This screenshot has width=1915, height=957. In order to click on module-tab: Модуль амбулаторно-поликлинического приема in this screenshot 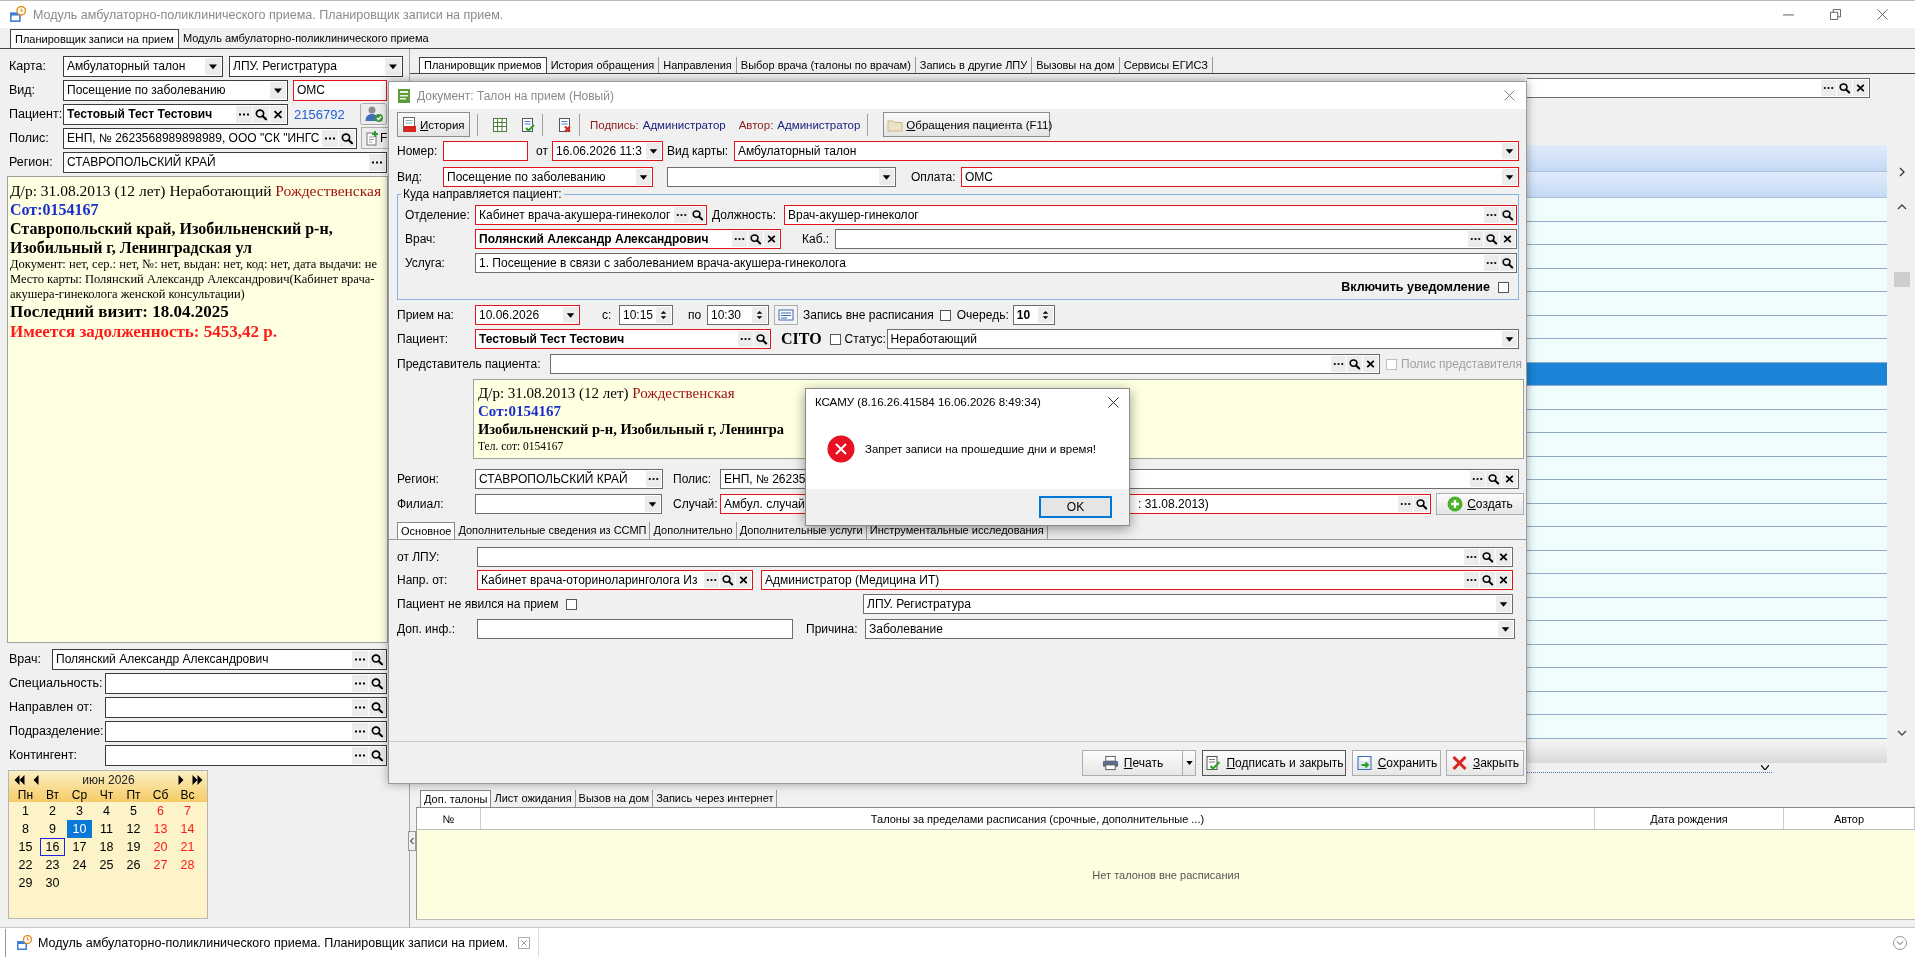, I will do `click(305, 38)`.